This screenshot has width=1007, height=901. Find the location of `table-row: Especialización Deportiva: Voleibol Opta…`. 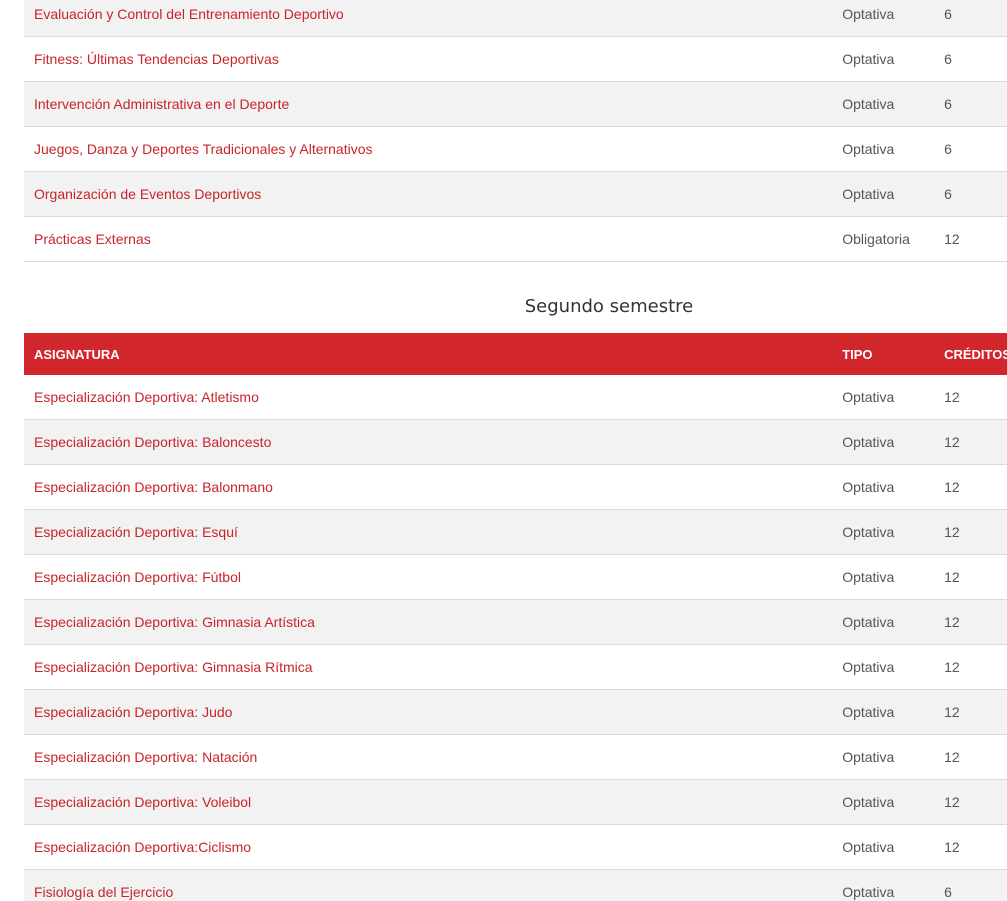

table-row: Especialización Deportiva: Voleibol Opta… is located at coordinates (515, 802).